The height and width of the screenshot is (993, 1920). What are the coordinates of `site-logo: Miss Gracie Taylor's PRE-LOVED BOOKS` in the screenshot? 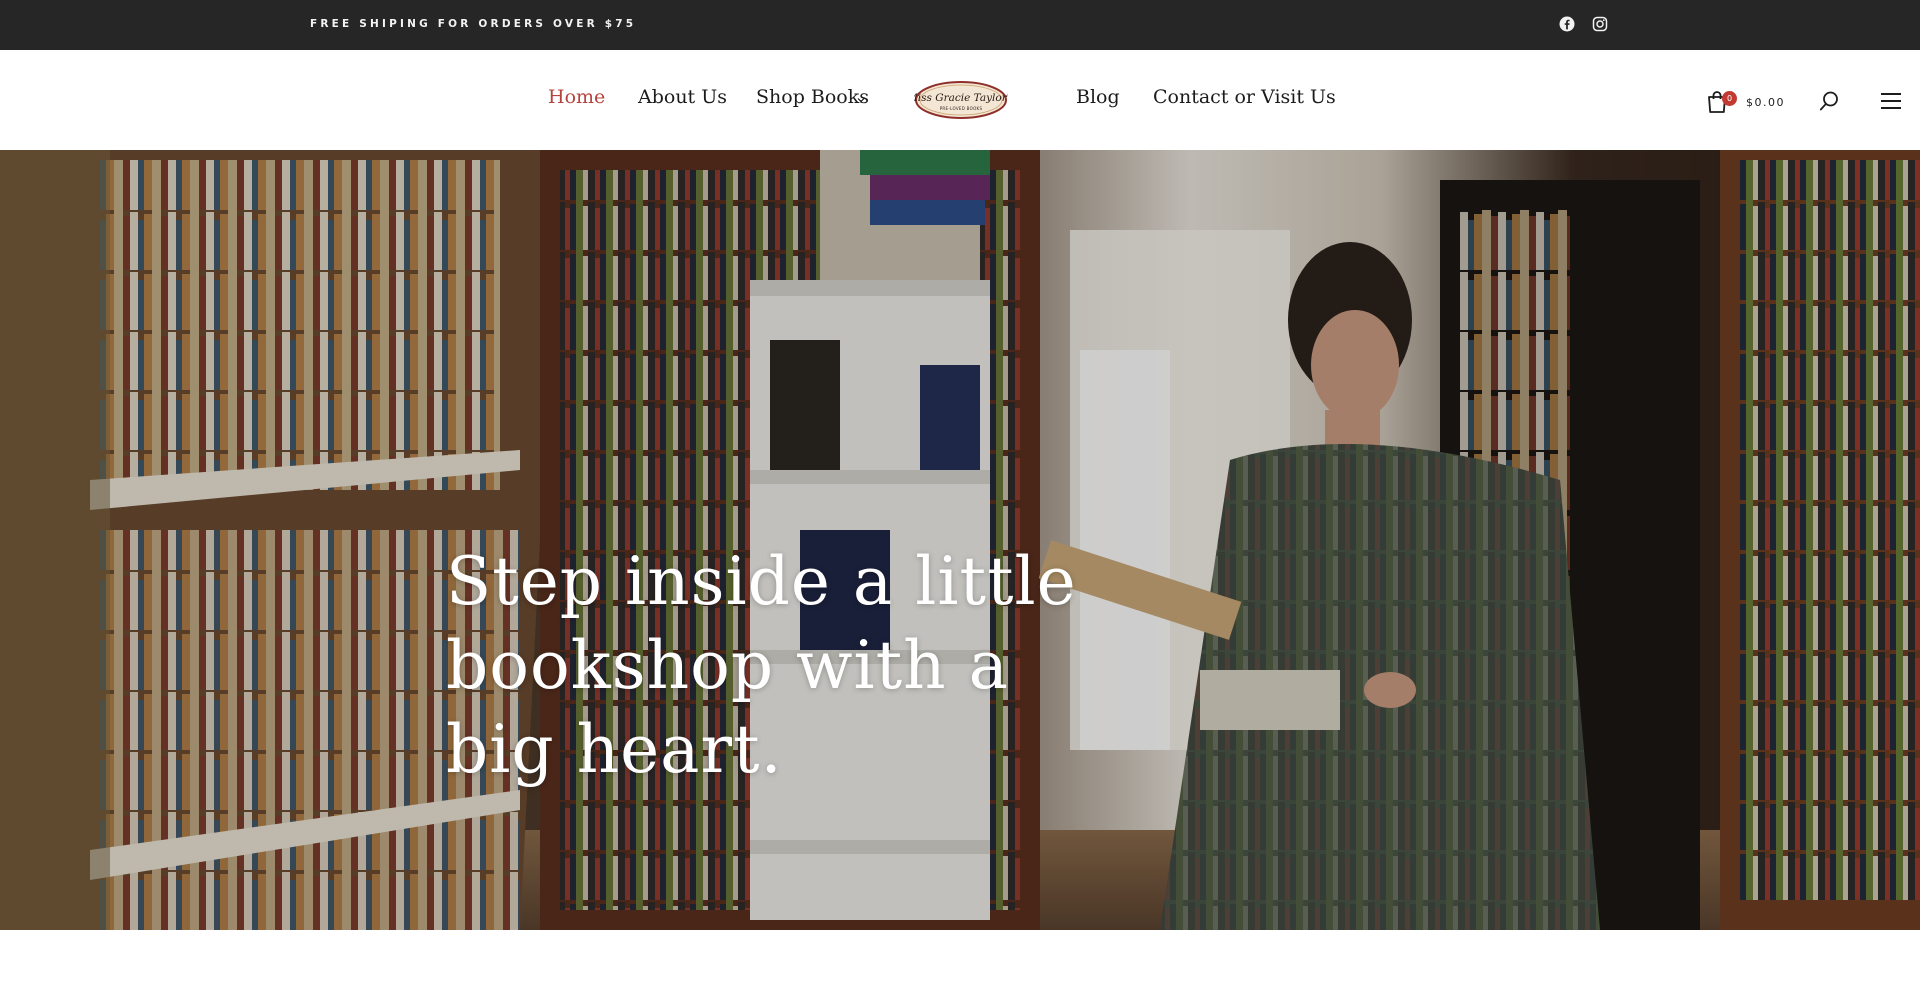 It's located at (961, 100).